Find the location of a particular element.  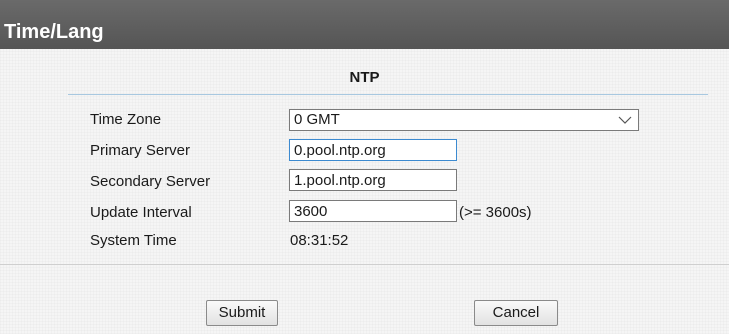

update-interval-input is located at coordinates (373, 211).